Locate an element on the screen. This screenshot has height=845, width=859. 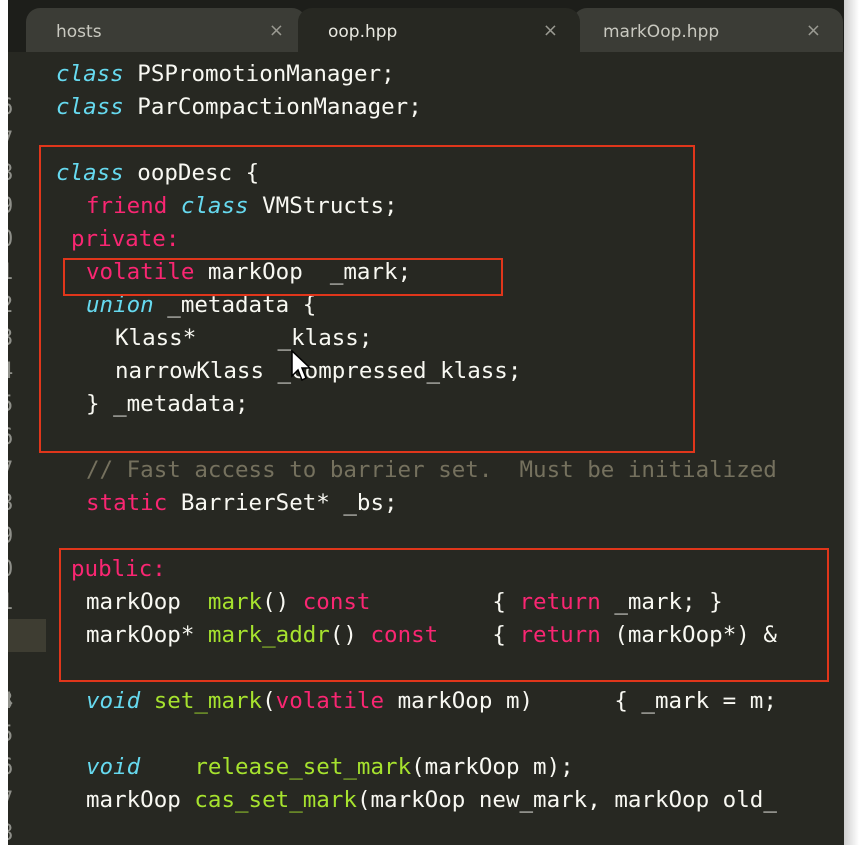
tab-oop-hpp-close-icon: × is located at coordinates (550, 30).